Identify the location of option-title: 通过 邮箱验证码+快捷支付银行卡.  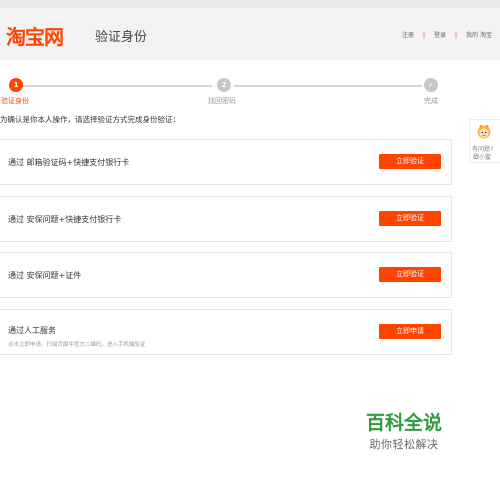
(69, 162).